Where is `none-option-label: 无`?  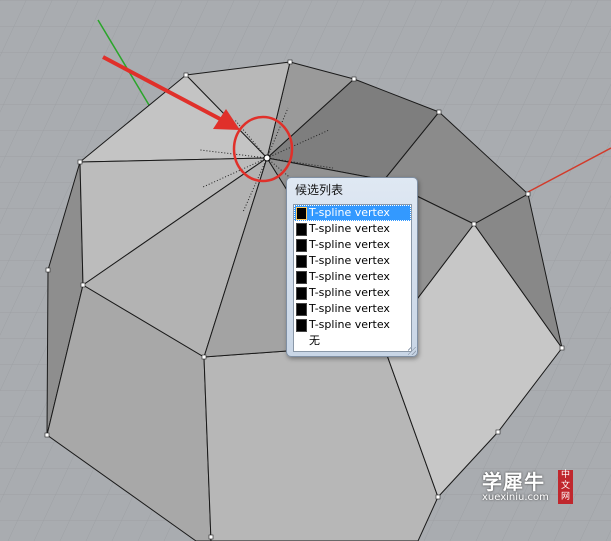 none-option-label: 无 is located at coordinates (314, 340).